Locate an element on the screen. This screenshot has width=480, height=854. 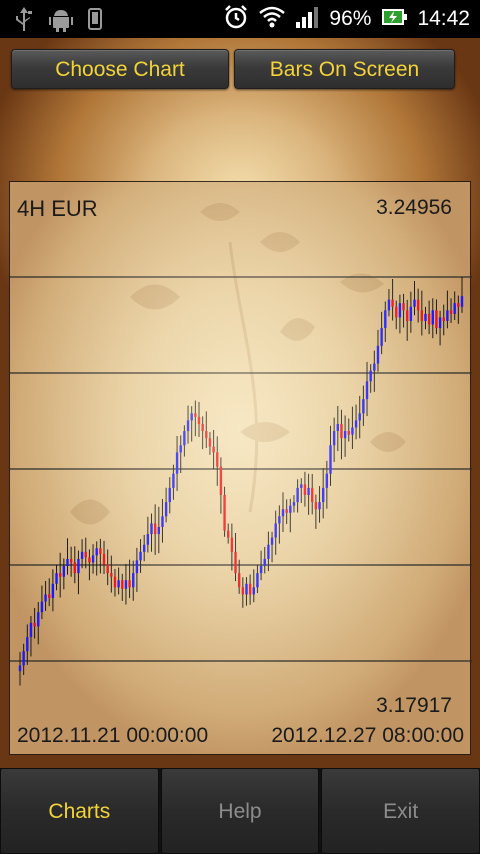
battery-charging-icon is located at coordinates (394, 19).